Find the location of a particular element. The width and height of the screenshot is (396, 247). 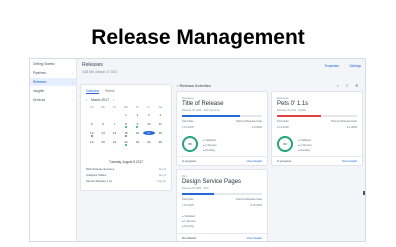

calendar-day: 6 is located at coordinates (102, 124).